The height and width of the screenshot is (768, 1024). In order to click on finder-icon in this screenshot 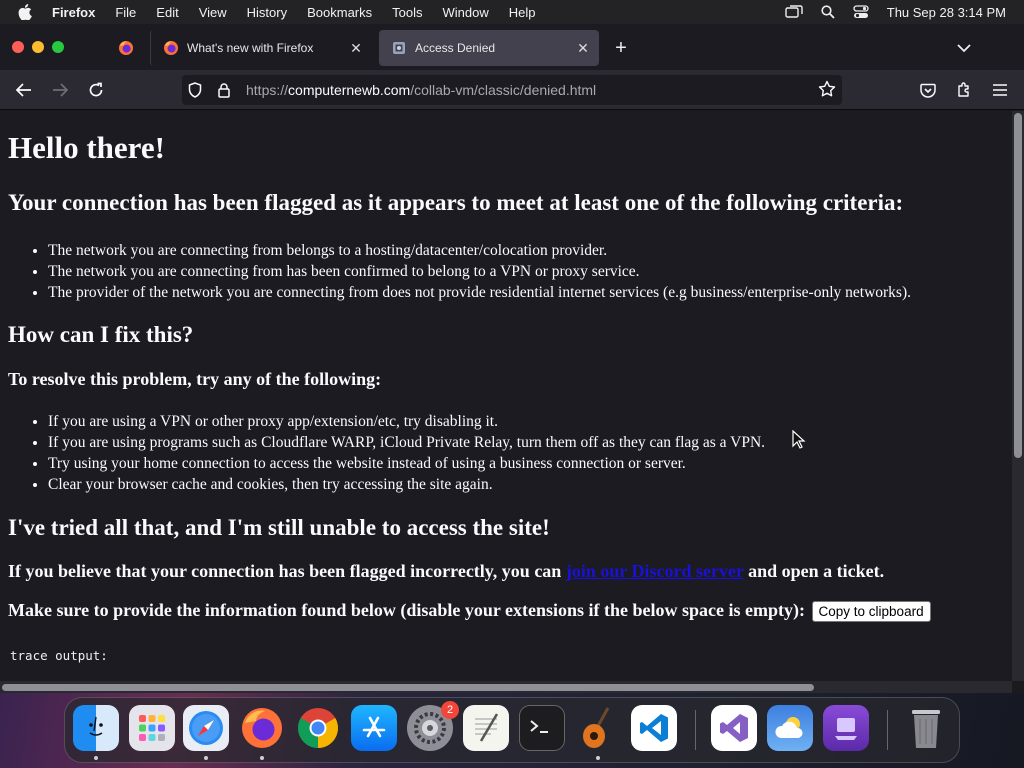, I will do `click(96, 728)`.